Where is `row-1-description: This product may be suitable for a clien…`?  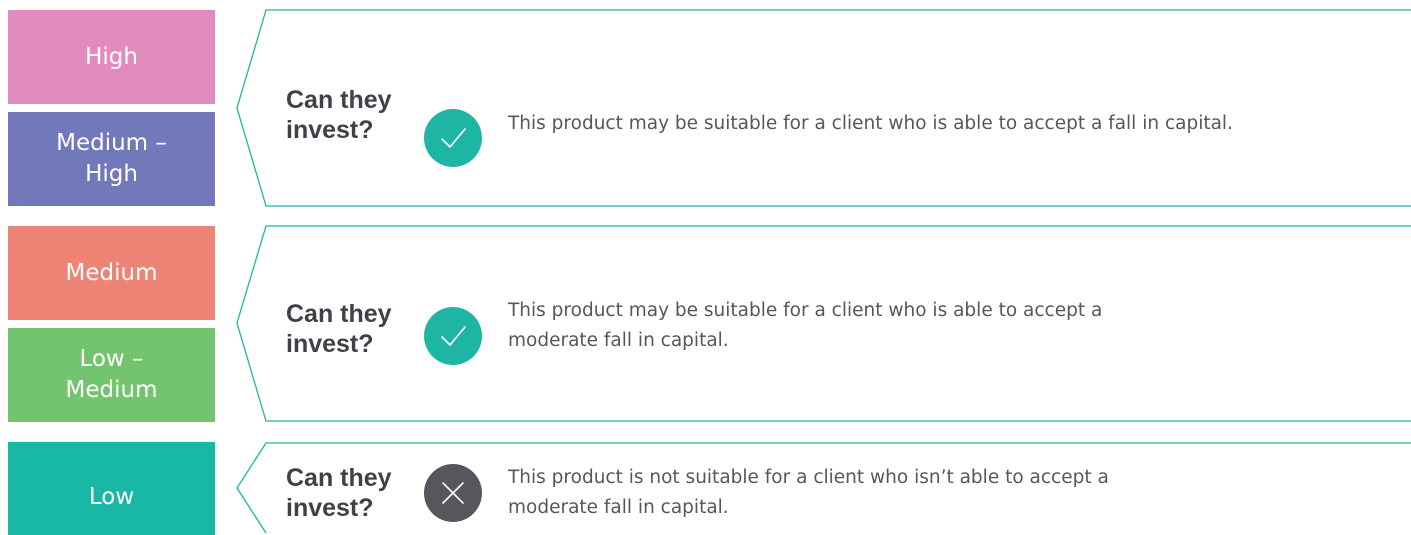 row-1-description: This product may be suitable for a clien… is located at coordinates (870, 123).